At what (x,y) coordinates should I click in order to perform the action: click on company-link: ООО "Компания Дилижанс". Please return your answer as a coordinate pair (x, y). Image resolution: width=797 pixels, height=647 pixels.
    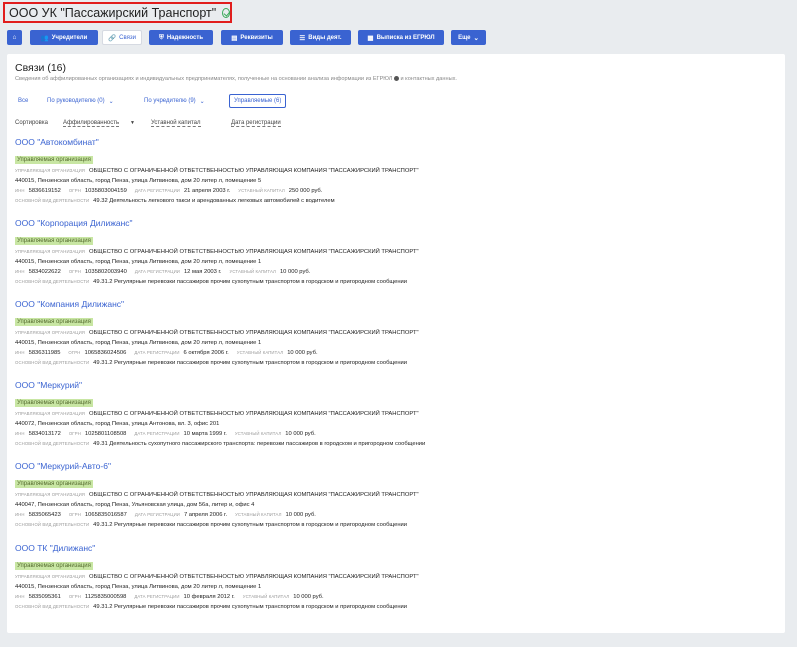
    Looking at the image, I should click on (395, 304).